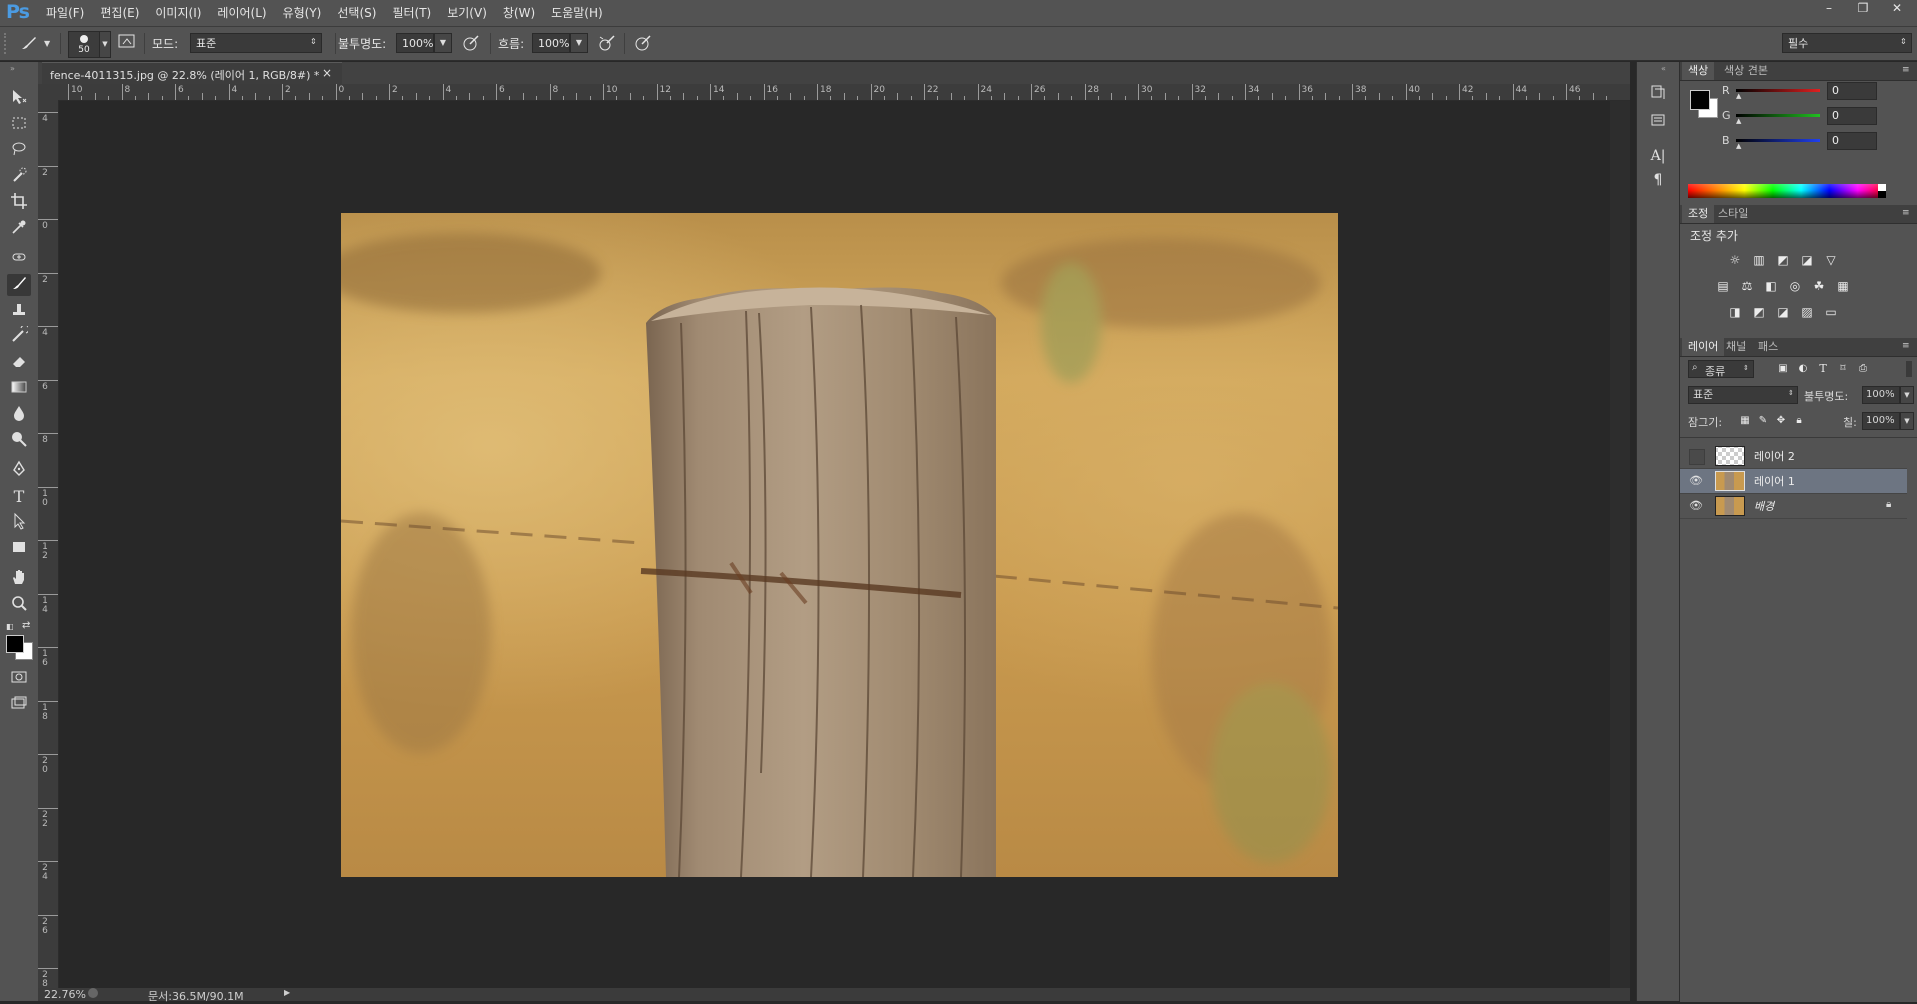  Describe the element at coordinates (19, 549) in the screenshot. I see `shape-tool-icon` at that location.